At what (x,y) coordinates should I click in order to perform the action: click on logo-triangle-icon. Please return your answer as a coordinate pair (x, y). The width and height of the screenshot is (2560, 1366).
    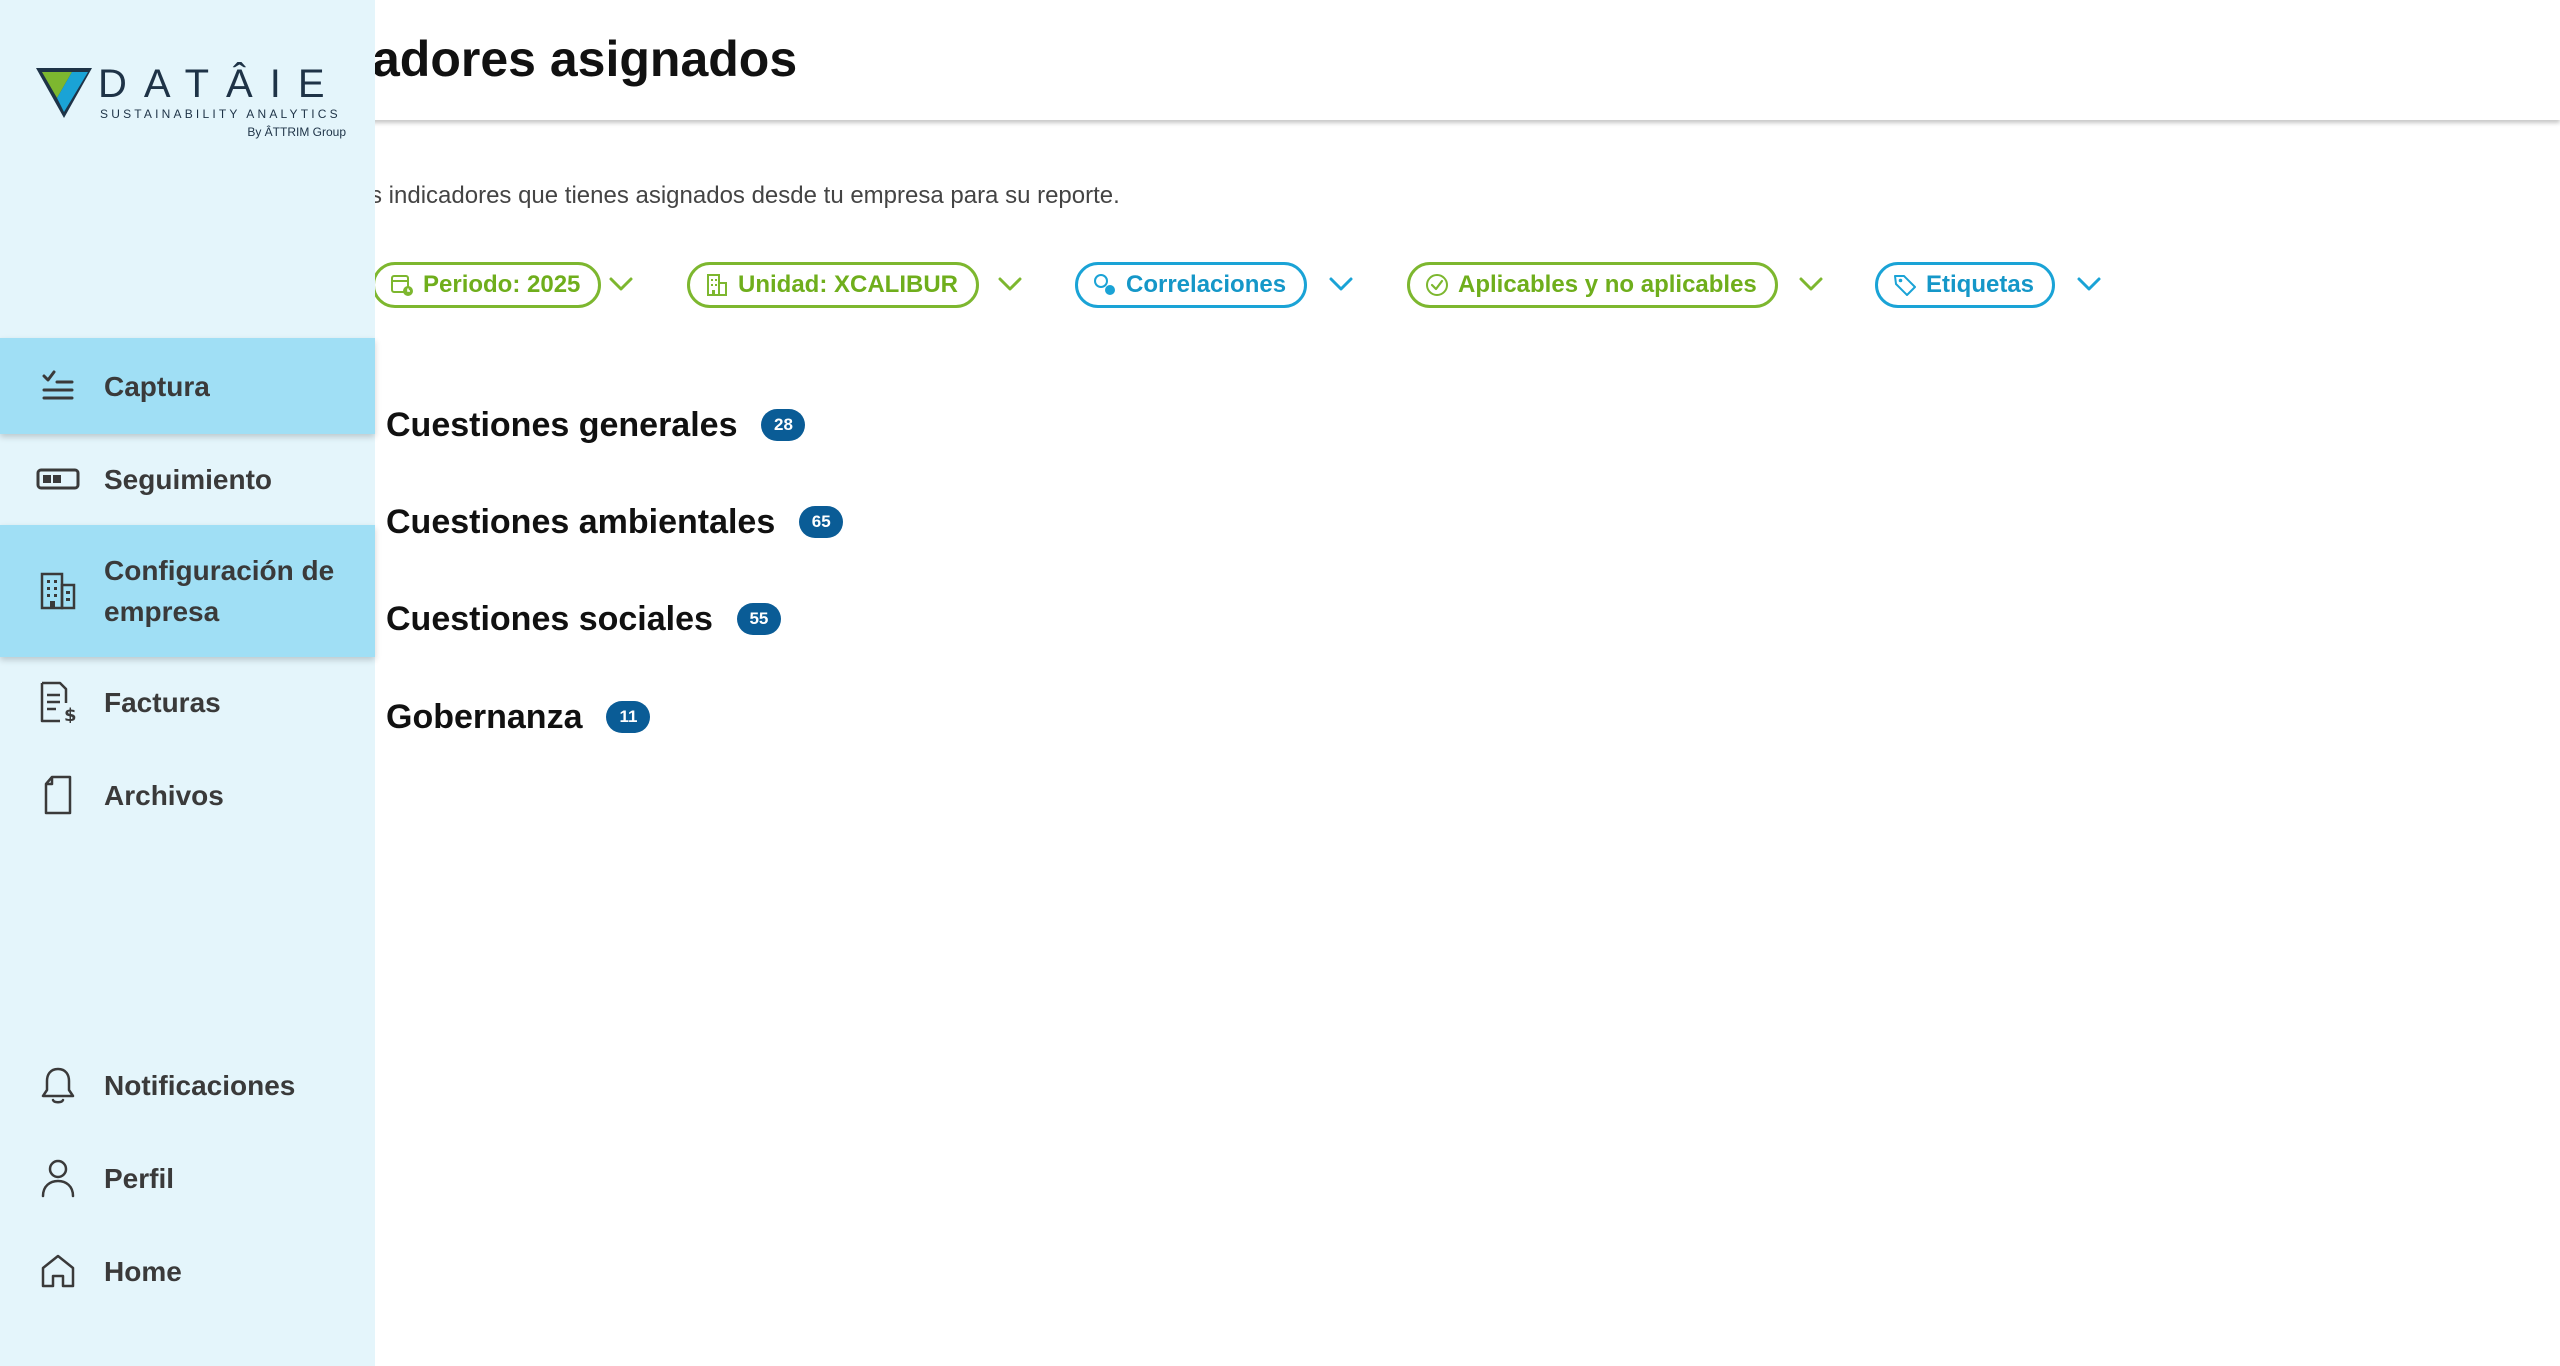
    Looking at the image, I should click on (64, 93).